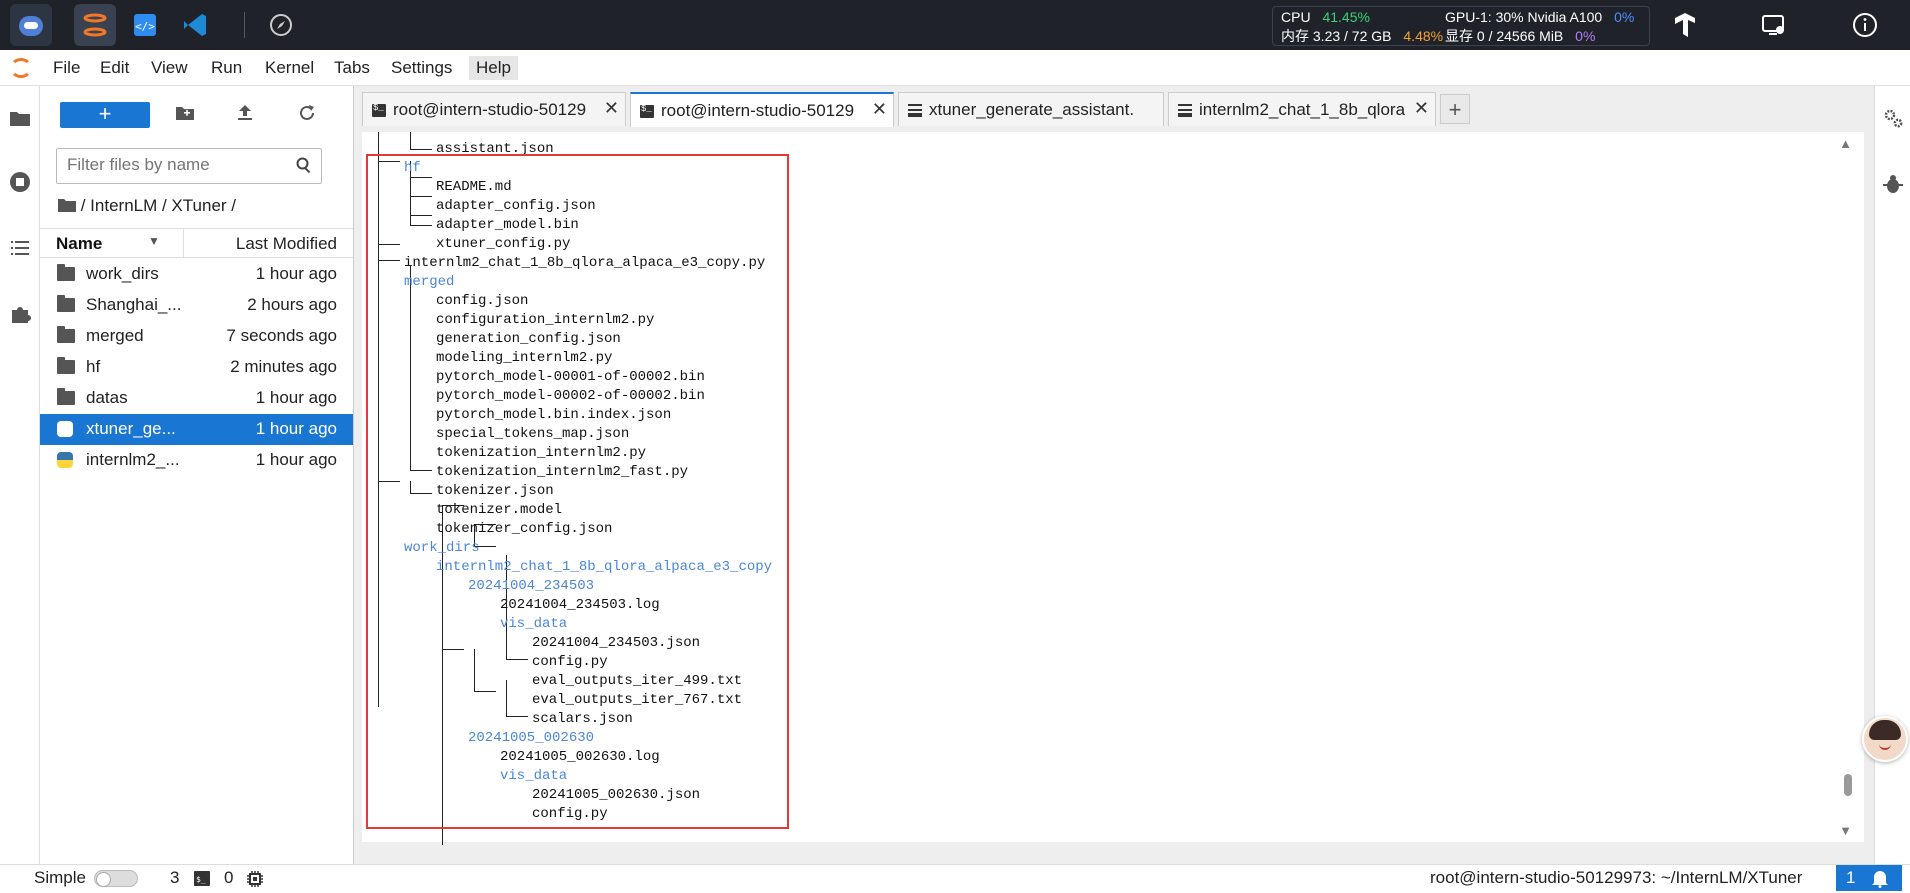 This screenshot has height=893, width=1910. What do you see at coordinates (493, 68) in the screenshot?
I see `menu-help: Help` at bounding box center [493, 68].